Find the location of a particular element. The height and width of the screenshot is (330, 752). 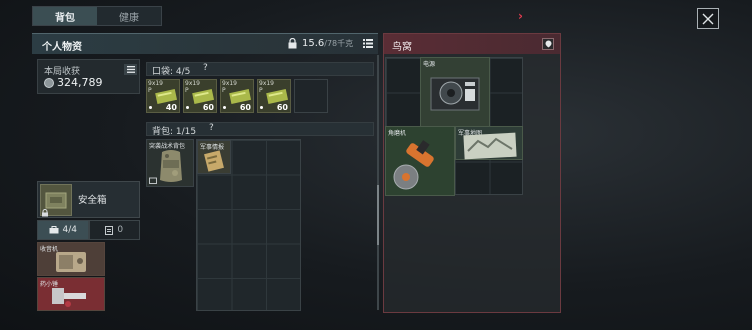

location-pin-button is located at coordinates (548, 44).